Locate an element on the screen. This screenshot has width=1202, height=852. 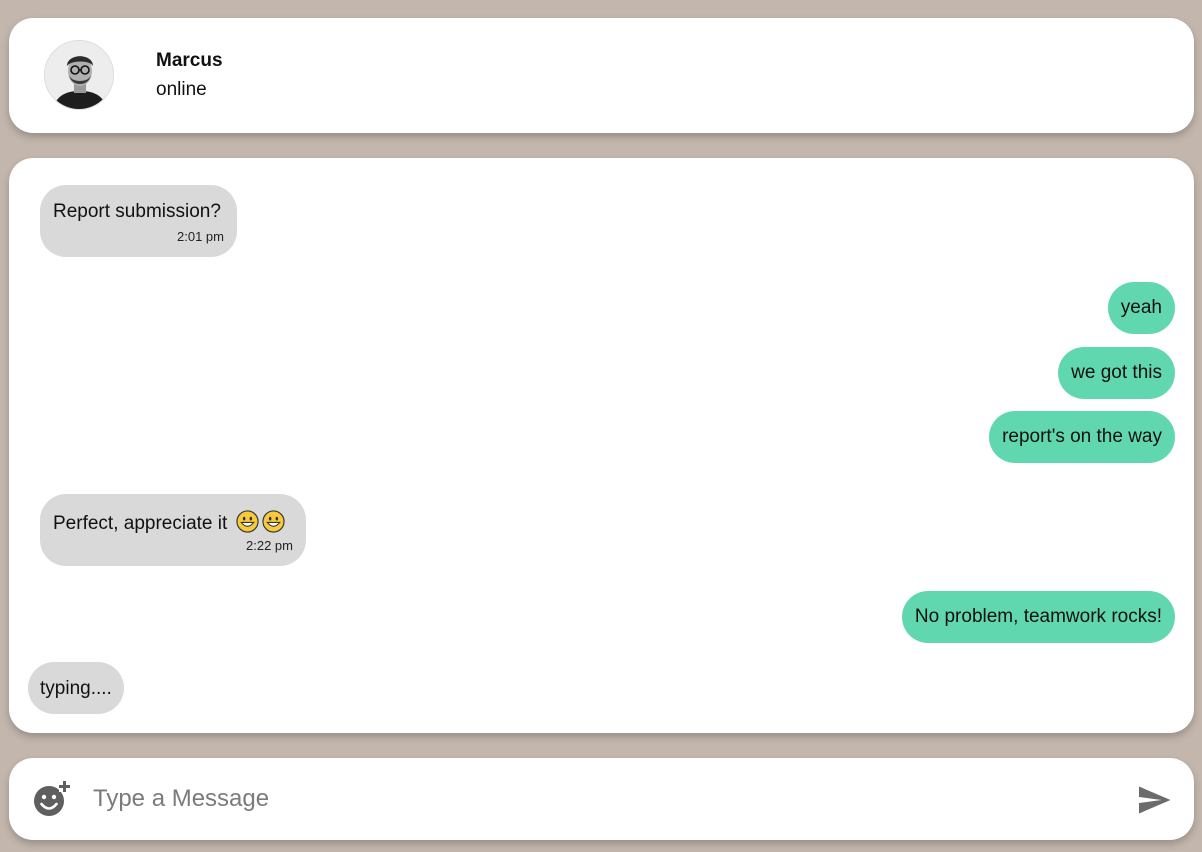
message-text: we got this is located at coordinates (1116, 372).